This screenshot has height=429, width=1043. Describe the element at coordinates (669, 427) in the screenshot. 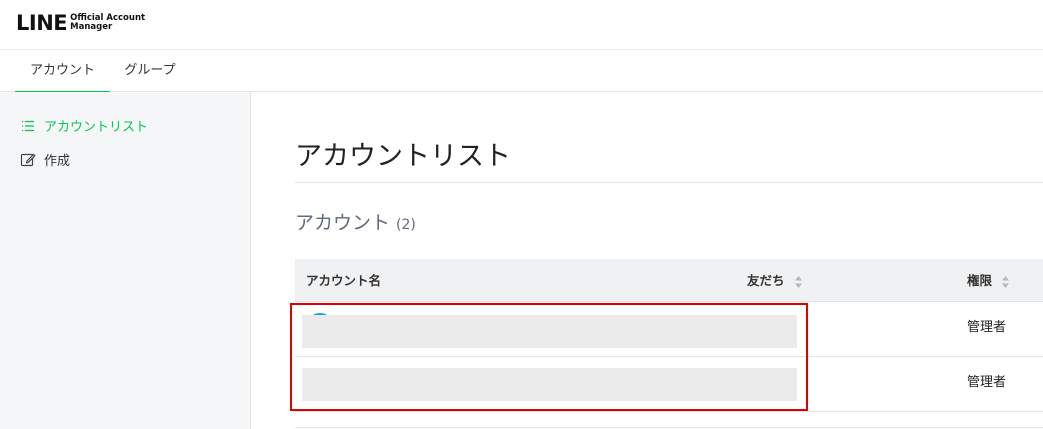

I see `table-bottom-divider` at that location.